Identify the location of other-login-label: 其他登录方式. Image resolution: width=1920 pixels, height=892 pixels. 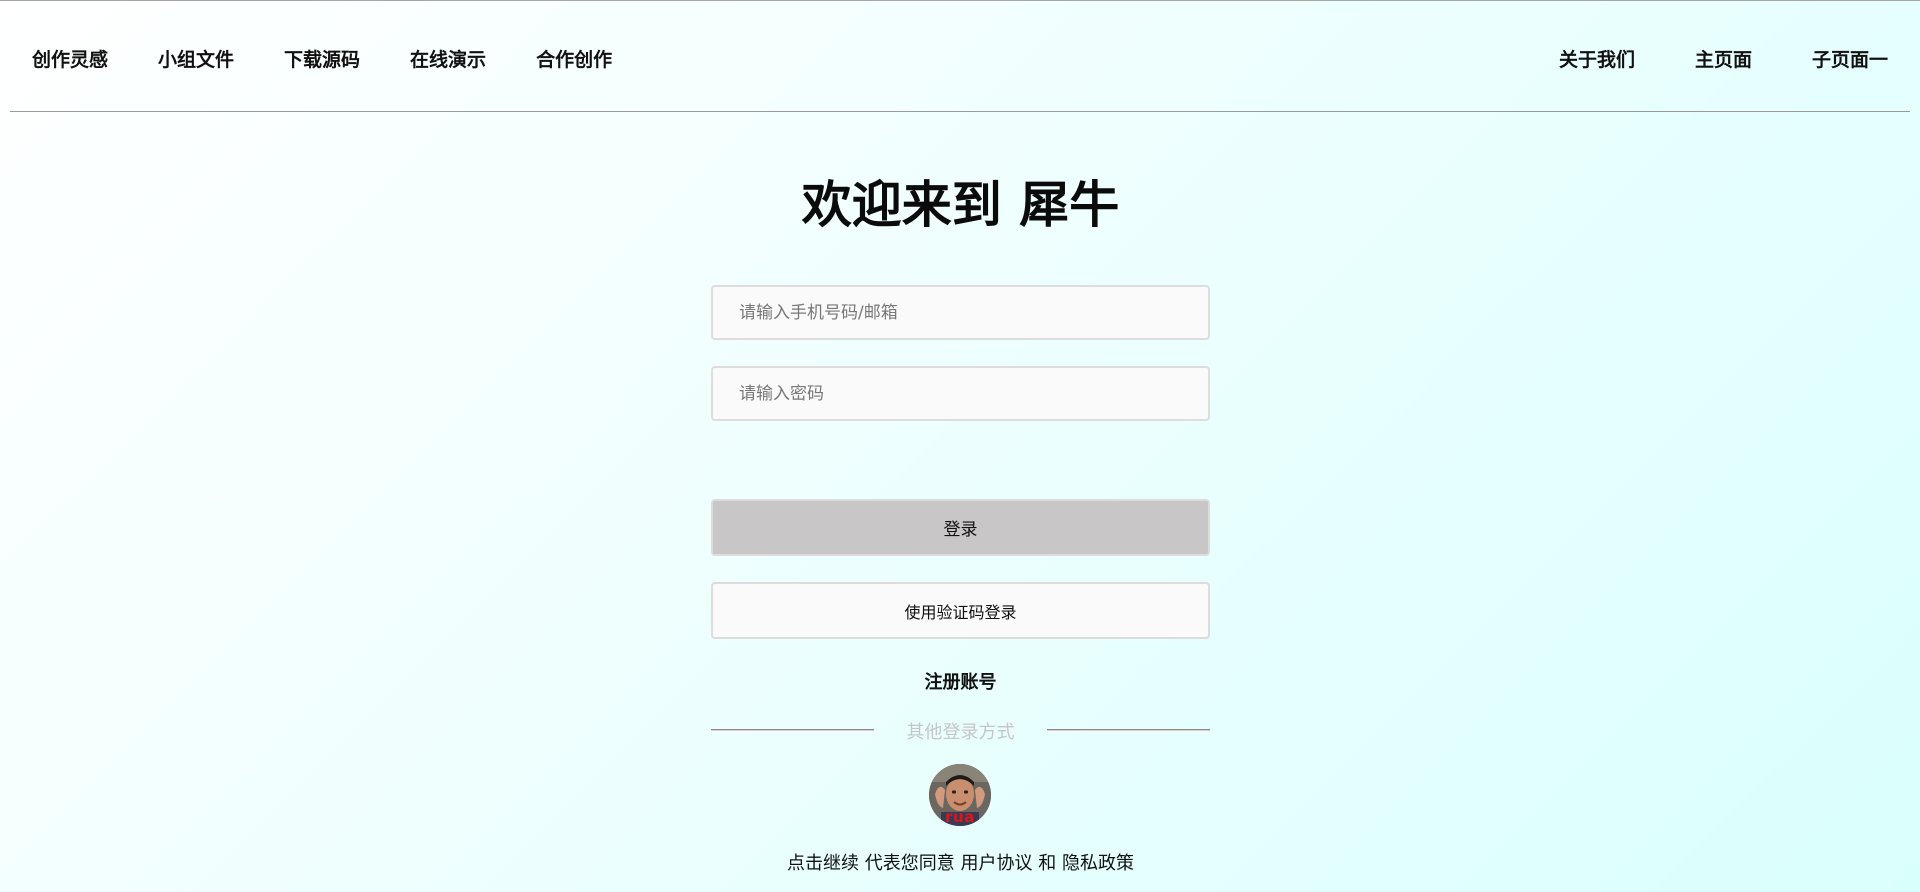
(960, 732).